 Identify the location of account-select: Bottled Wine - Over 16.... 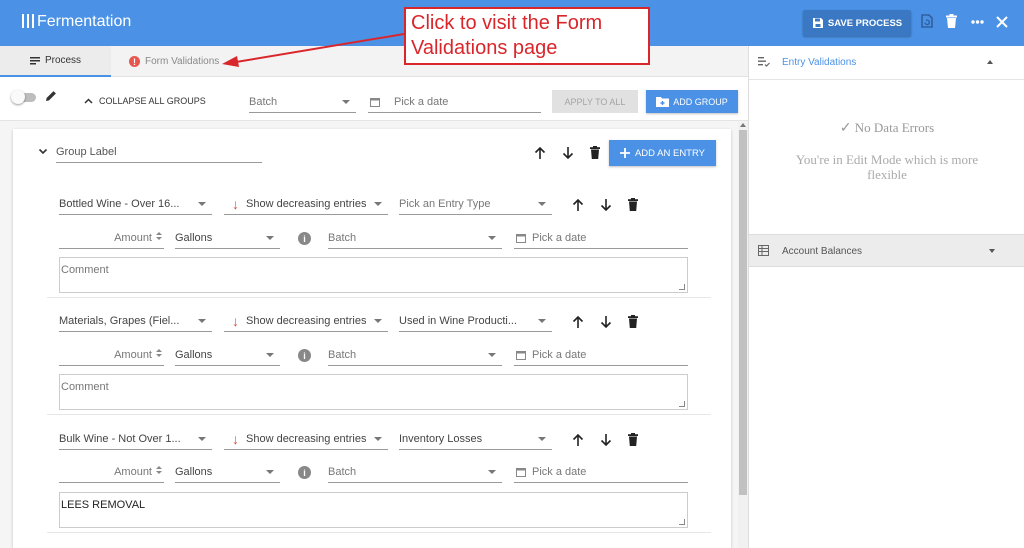
(135, 204).